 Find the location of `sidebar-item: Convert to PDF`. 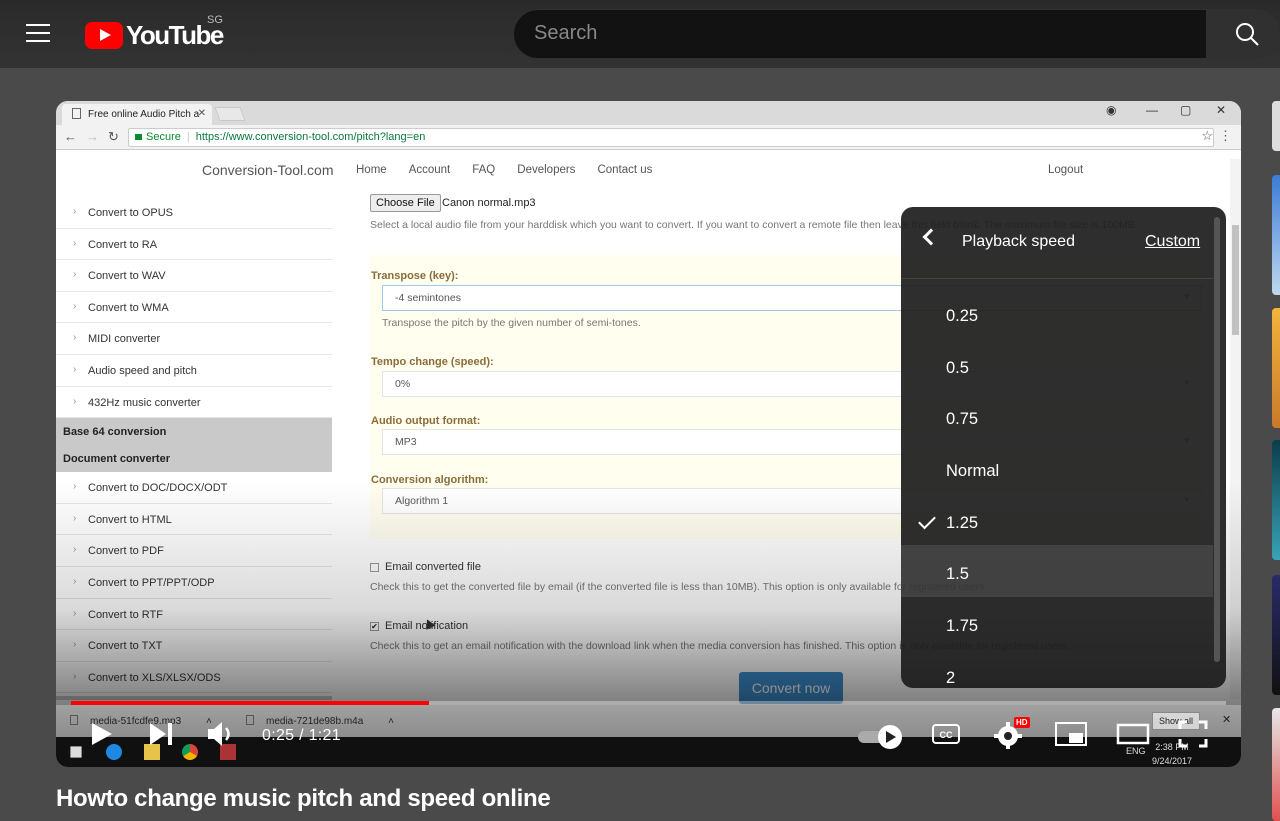

sidebar-item: Convert to PDF is located at coordinates (194, 551).